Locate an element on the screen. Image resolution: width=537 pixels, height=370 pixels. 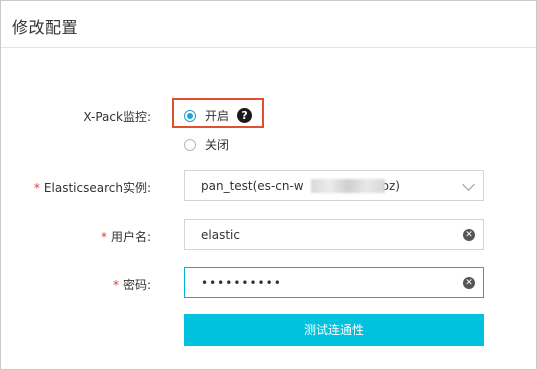
radio-disable is located at coordinates (190, 144).